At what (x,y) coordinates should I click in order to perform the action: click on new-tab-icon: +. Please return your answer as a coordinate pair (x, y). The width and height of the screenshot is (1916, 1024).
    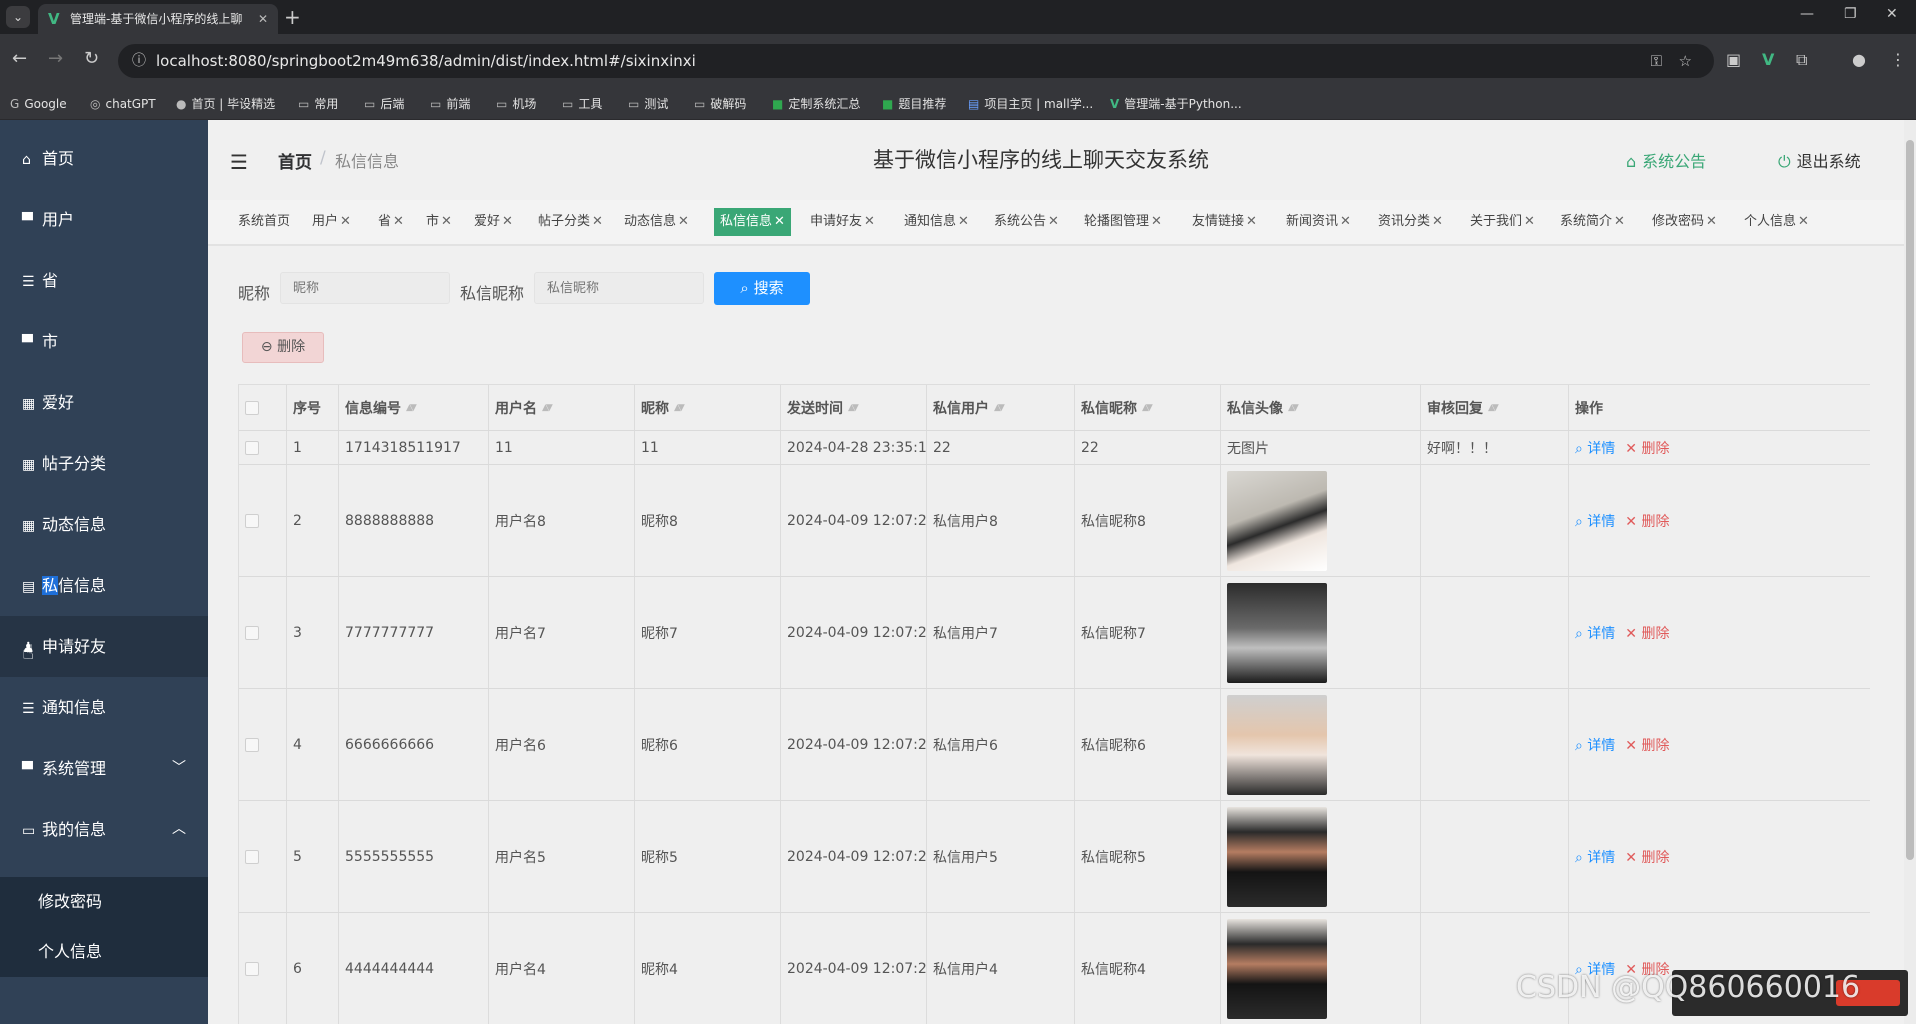
    Looking at the image, I should click on (292, 17).